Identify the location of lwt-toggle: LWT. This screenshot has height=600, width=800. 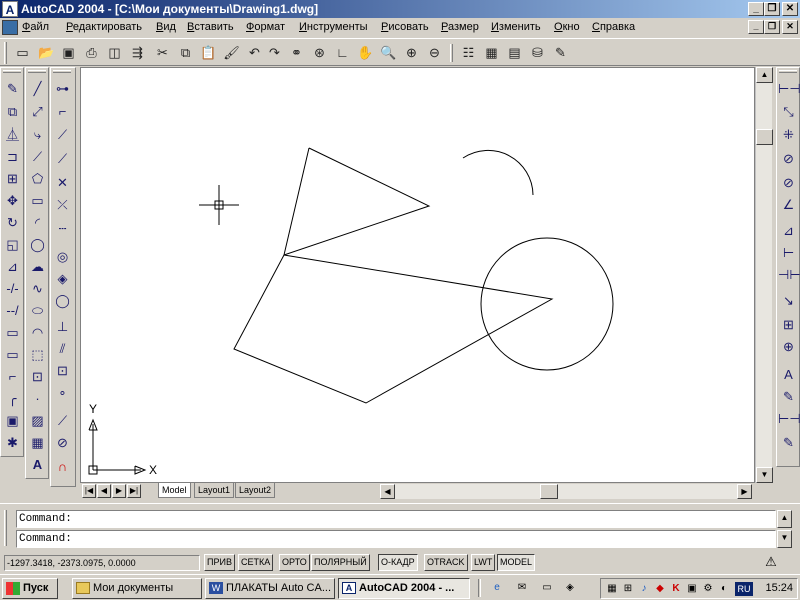
(483, 562).